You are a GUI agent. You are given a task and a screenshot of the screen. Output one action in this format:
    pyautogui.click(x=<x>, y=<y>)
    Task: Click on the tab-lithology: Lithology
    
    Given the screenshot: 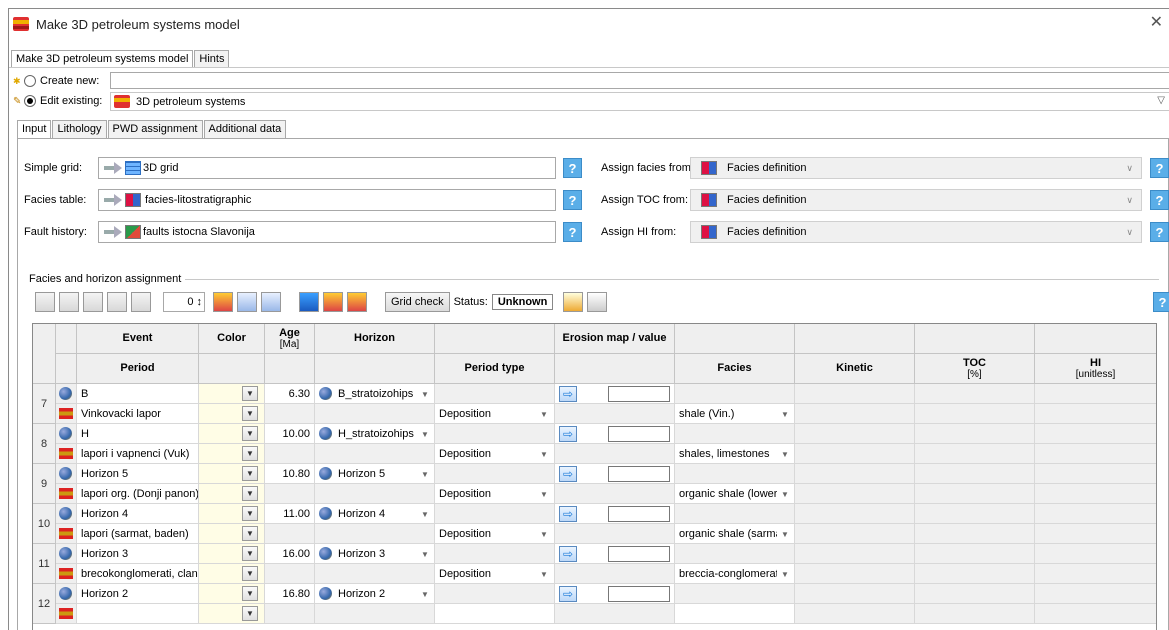 What is the action you would take?
    pyautogui.click(x=79, y=129)
    